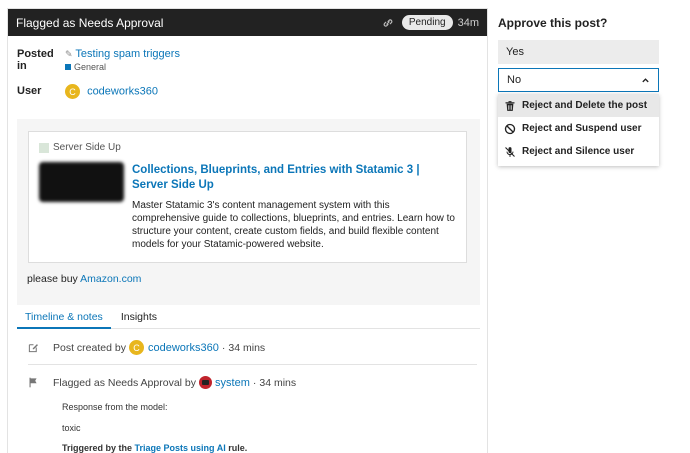 The image size is (690, 453). What do you see at coordinates (585, 105) in the screenshot?
I see `menu-item-label: Reject and Delete the post` at bounding box center [585, 105].